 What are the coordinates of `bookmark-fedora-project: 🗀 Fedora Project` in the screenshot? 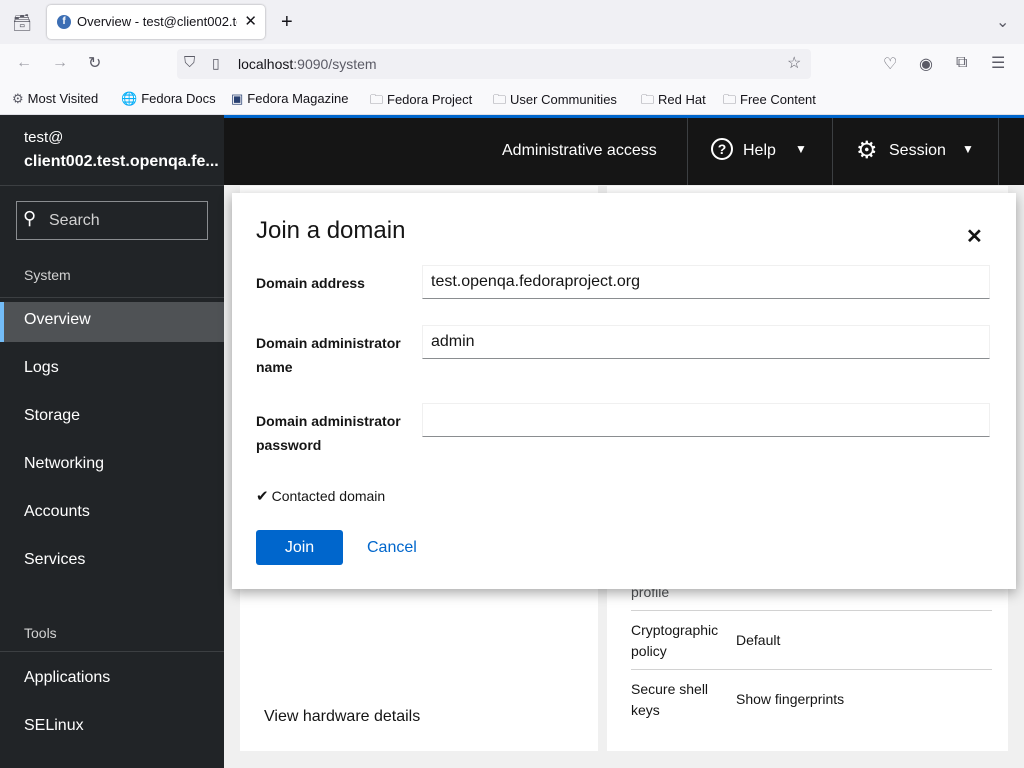 It's located at (421, 102).